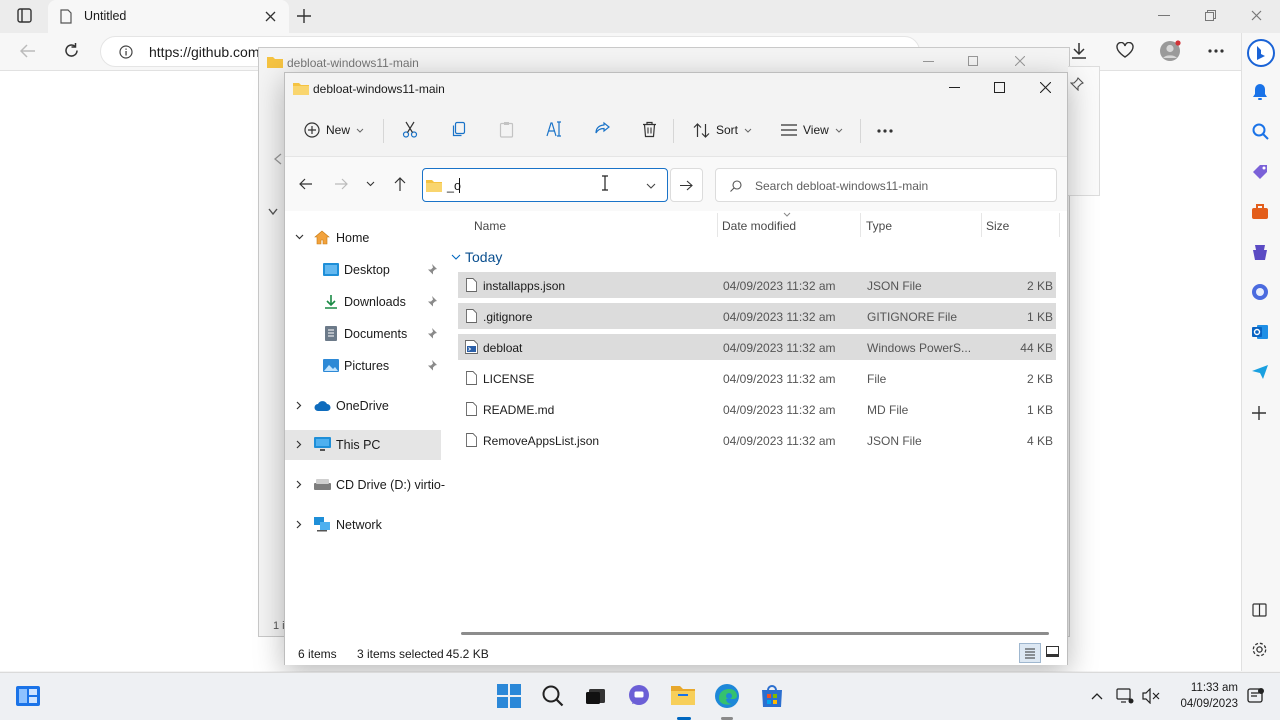 Image resolution: width=1280 pixels, height=720 pixels. What do you see at coordinates (997, 226) in the screenshot?
I see `column-header-size: Size` at bounding box center [997, 226].